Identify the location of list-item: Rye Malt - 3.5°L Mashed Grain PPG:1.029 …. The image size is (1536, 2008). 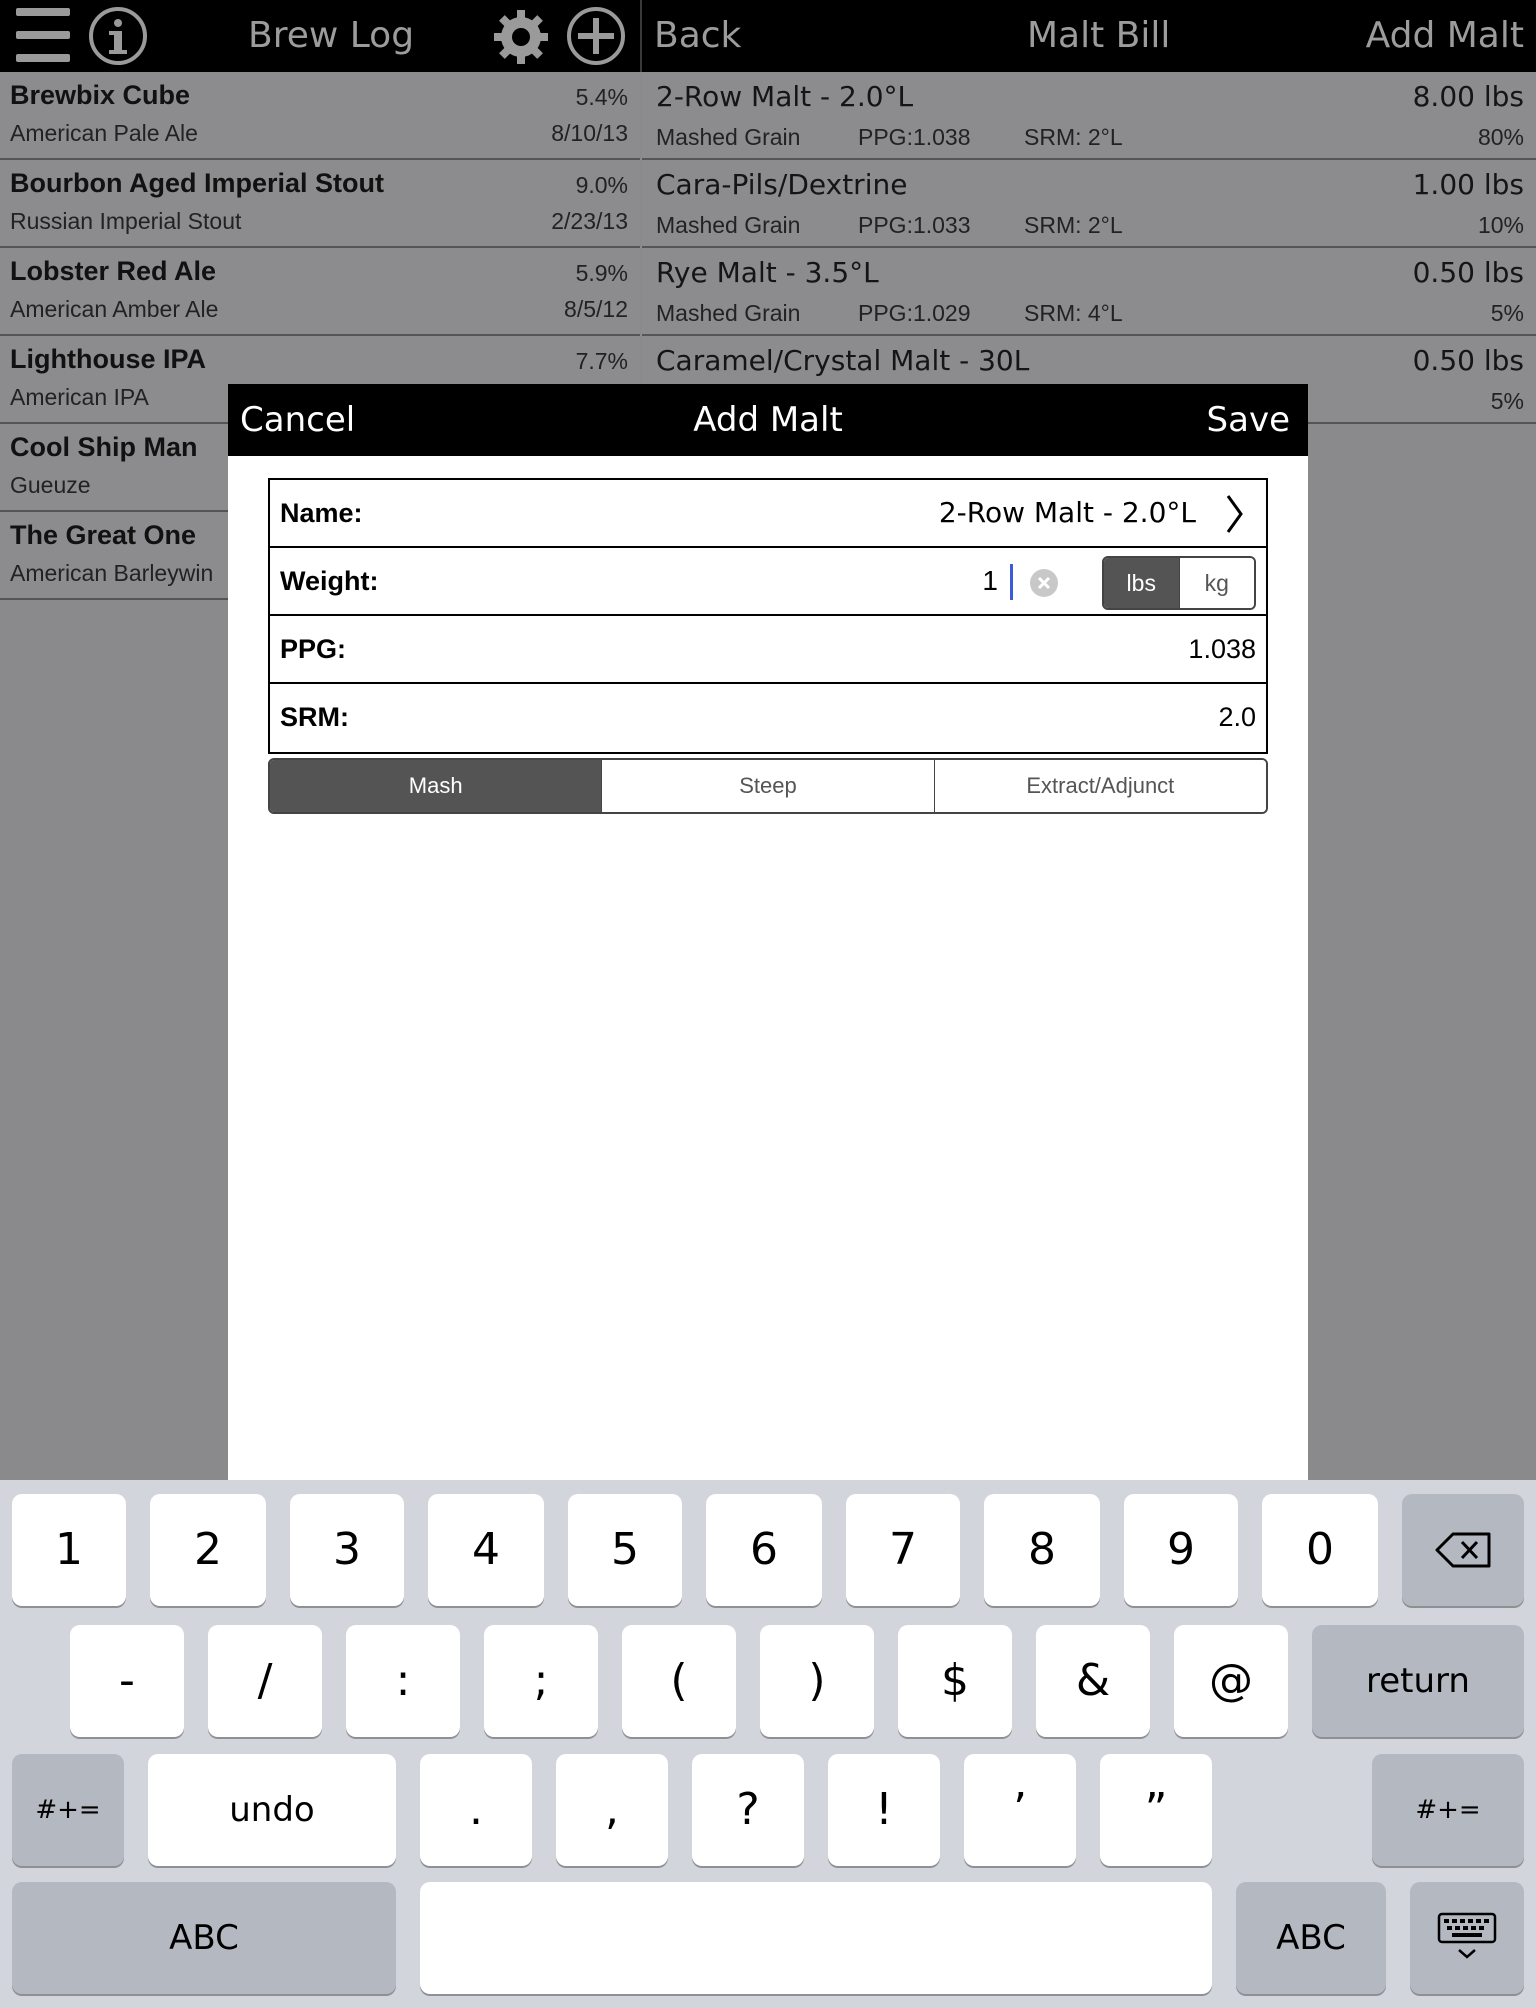
(1089, 292).